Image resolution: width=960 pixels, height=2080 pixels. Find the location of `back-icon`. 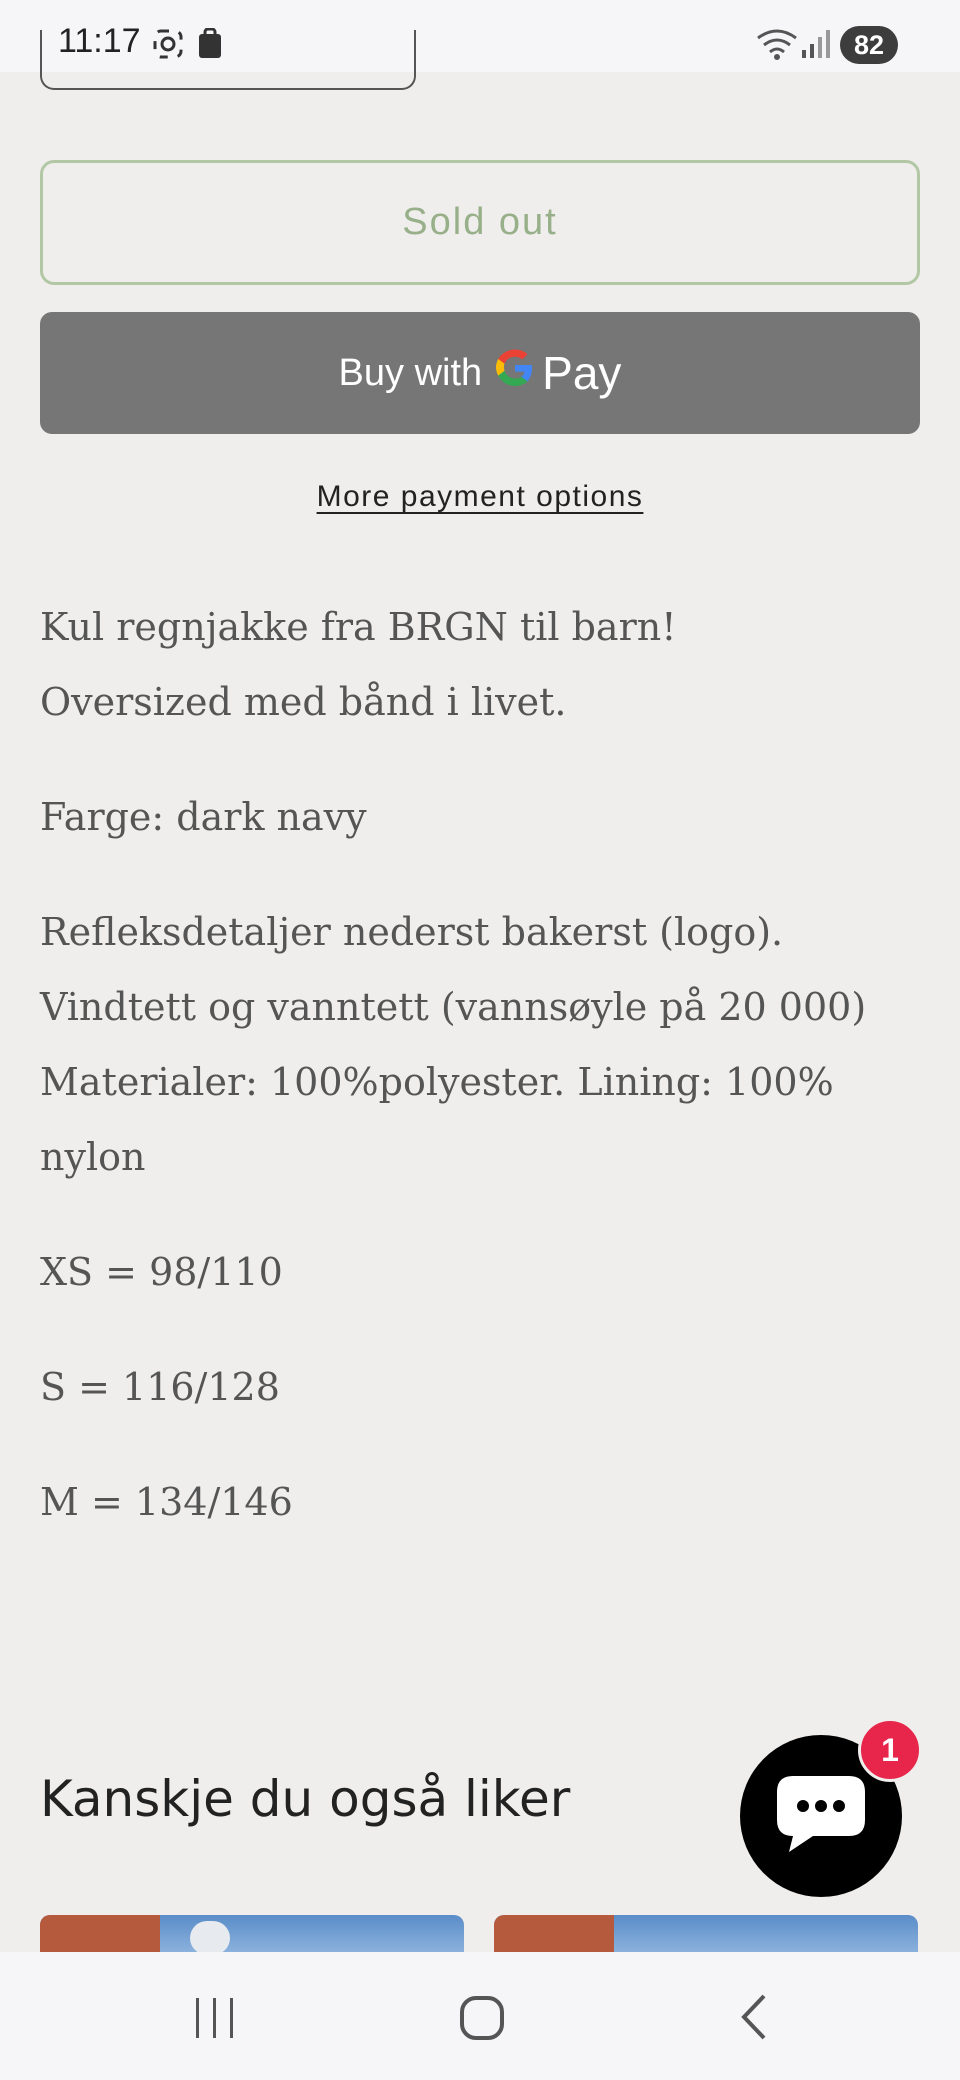

back-icon is located at coordinates (755, 2019).